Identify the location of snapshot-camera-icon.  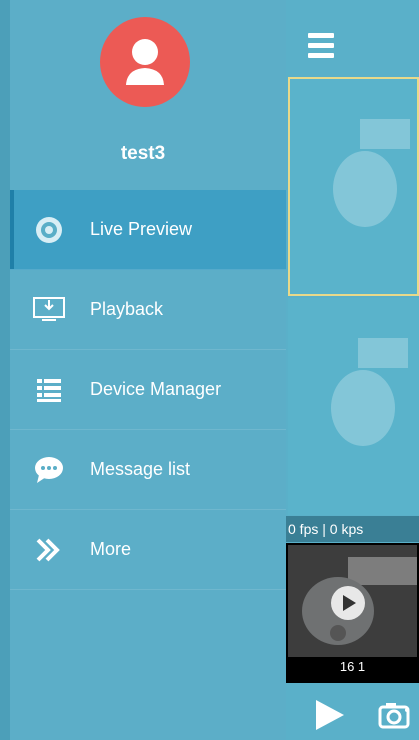
(395, 715).